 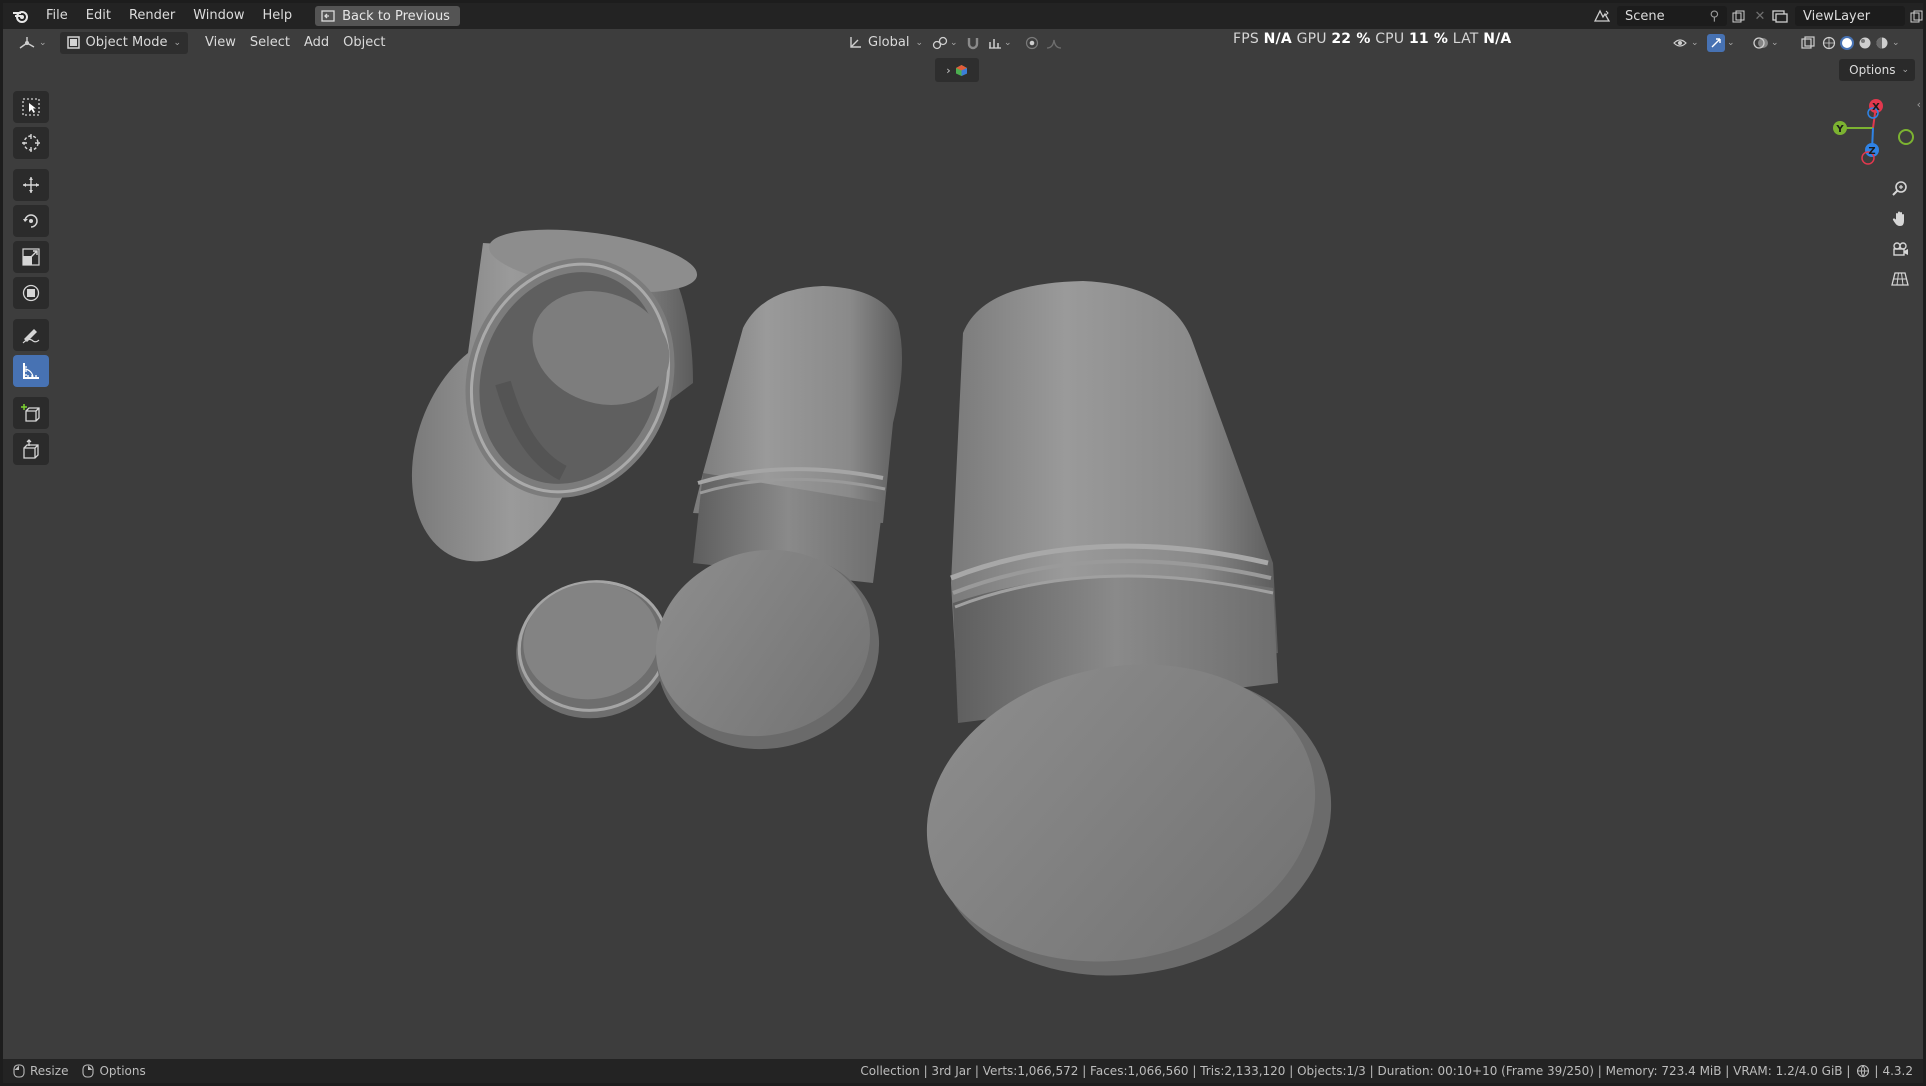 What do you see at coordinates (1847, 43) in the screenshot?
I see `solid-shading-icon` at bounding box center [1847, 43].